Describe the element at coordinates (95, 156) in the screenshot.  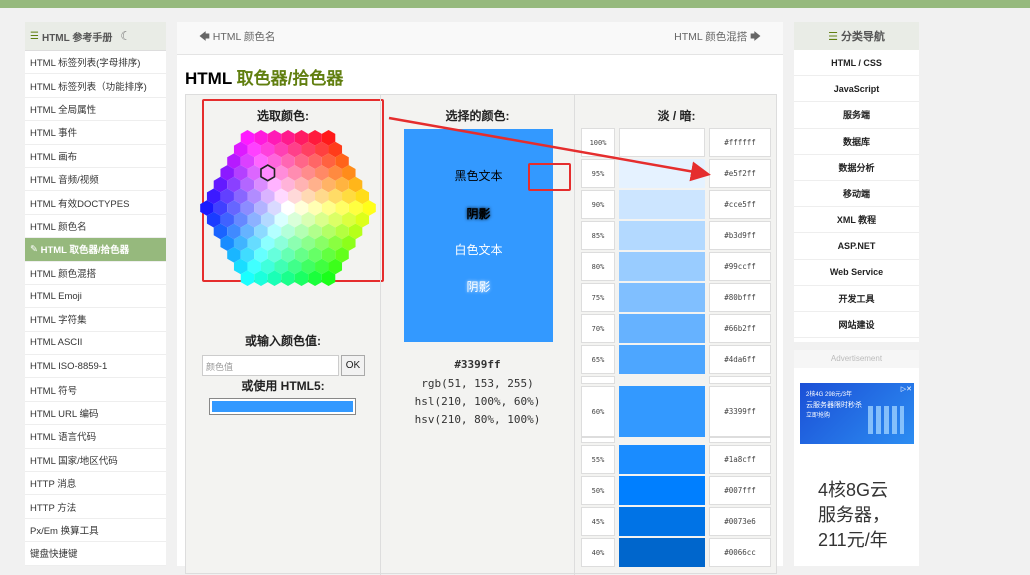
I see `sidebar-item: HTML 画布` at that location.